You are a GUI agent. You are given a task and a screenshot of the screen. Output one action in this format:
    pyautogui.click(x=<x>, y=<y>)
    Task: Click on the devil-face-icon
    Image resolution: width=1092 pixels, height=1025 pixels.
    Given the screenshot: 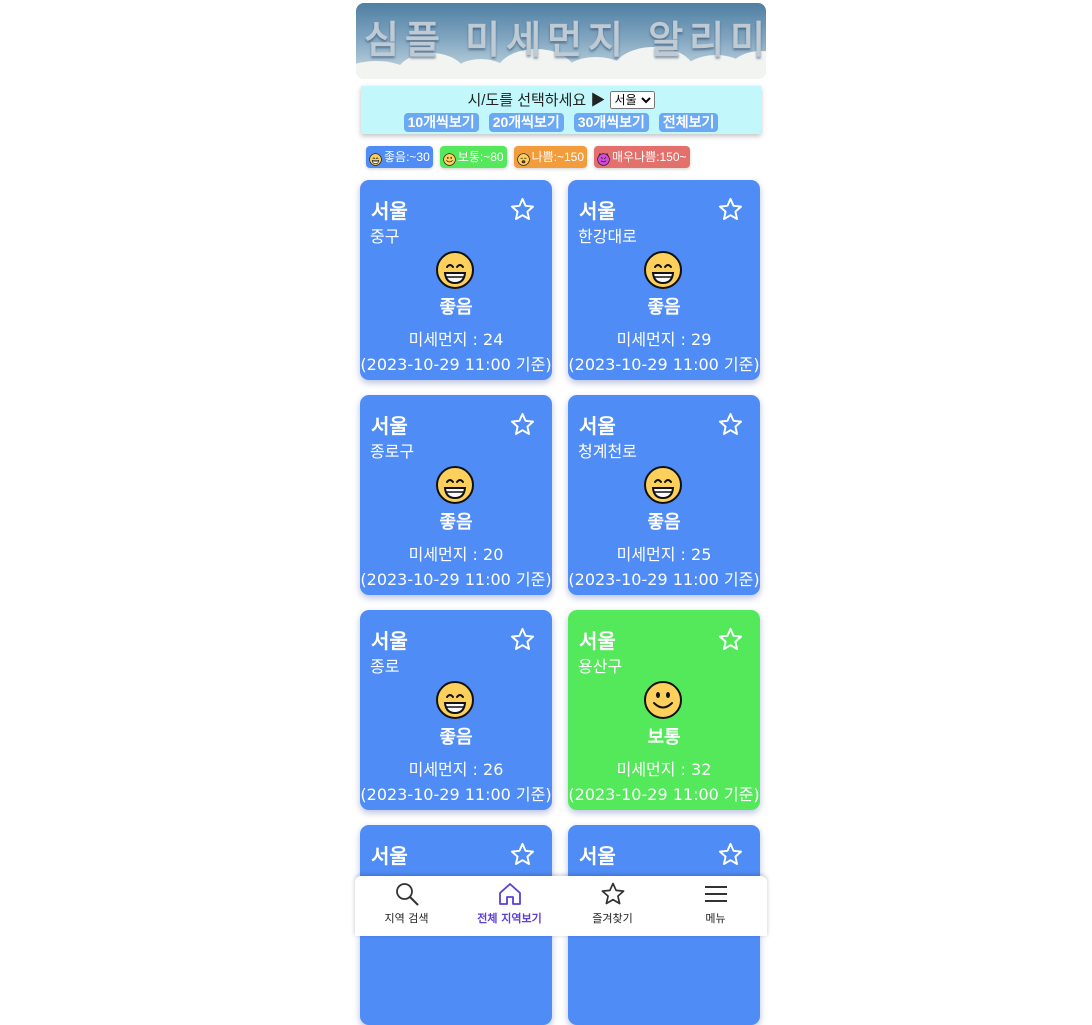 What is the action you would take?
    pyautogui.click(x=603, y=158)
    